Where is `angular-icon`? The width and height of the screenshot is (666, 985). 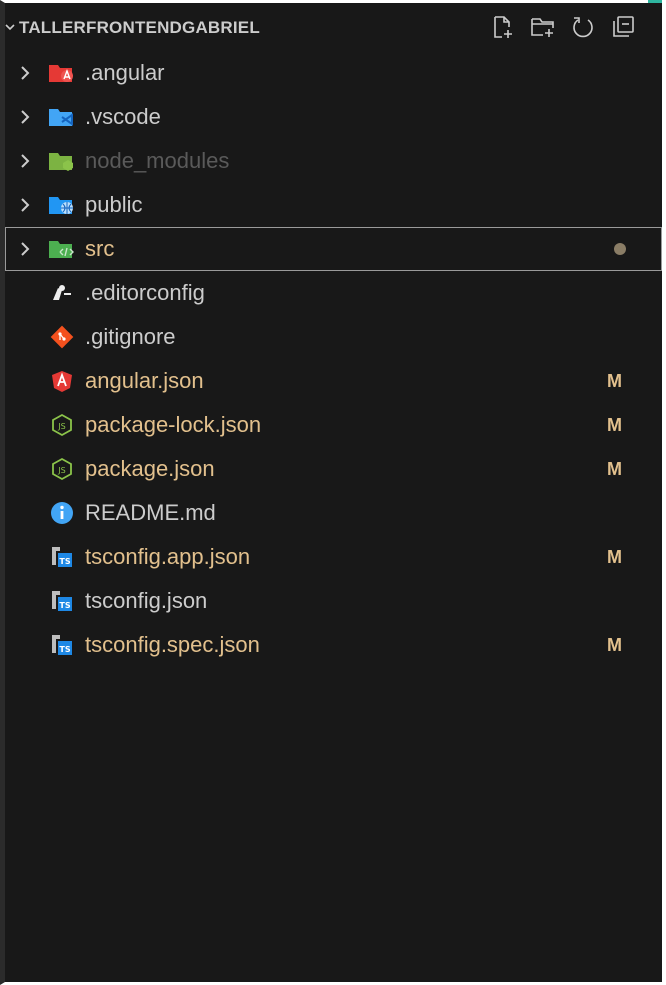
angular-icon is located at coordinates (62, 381).